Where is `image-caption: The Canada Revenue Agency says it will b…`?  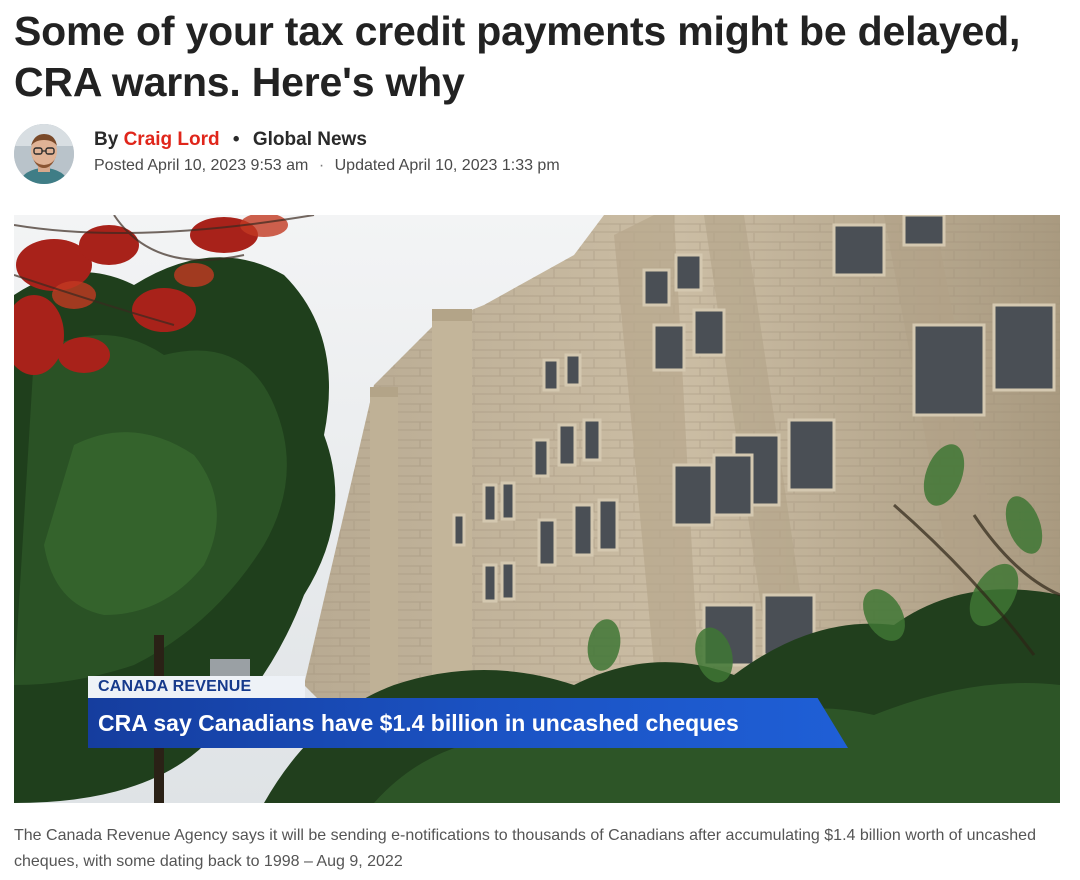 image-caption: The Canada Revenue Agency says it will b… is located at coordinates (525, 848).